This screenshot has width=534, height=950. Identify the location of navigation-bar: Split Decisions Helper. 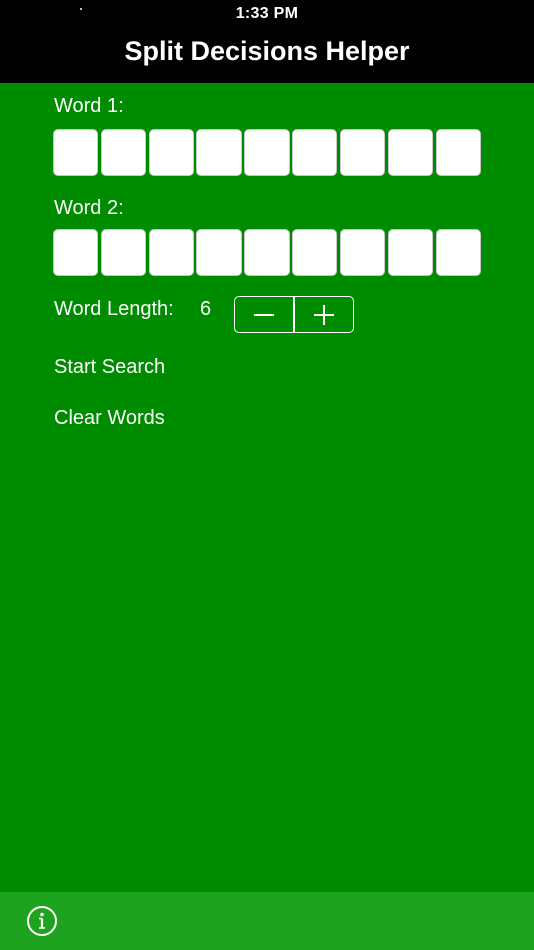
(267, 55).